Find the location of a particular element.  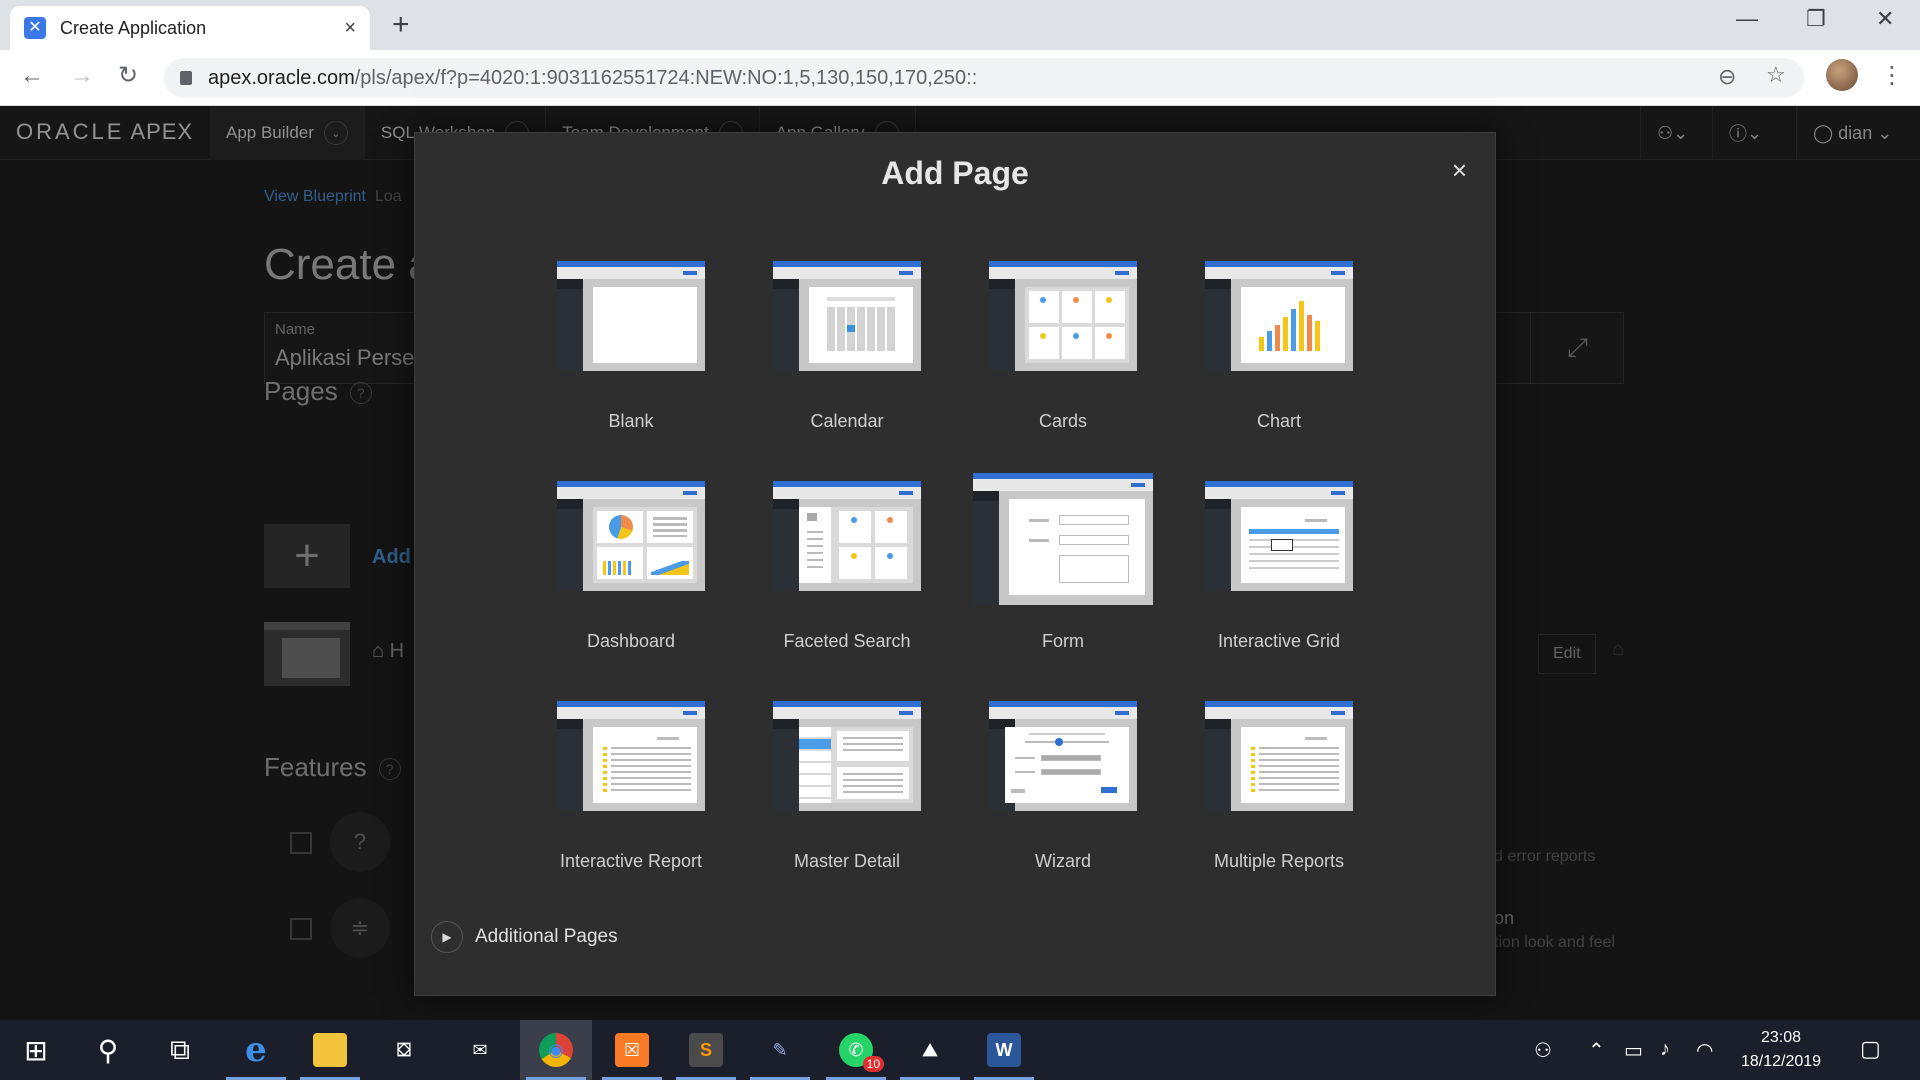

apex-favicon-icon: ✕ is located at coordinates (35, 28).